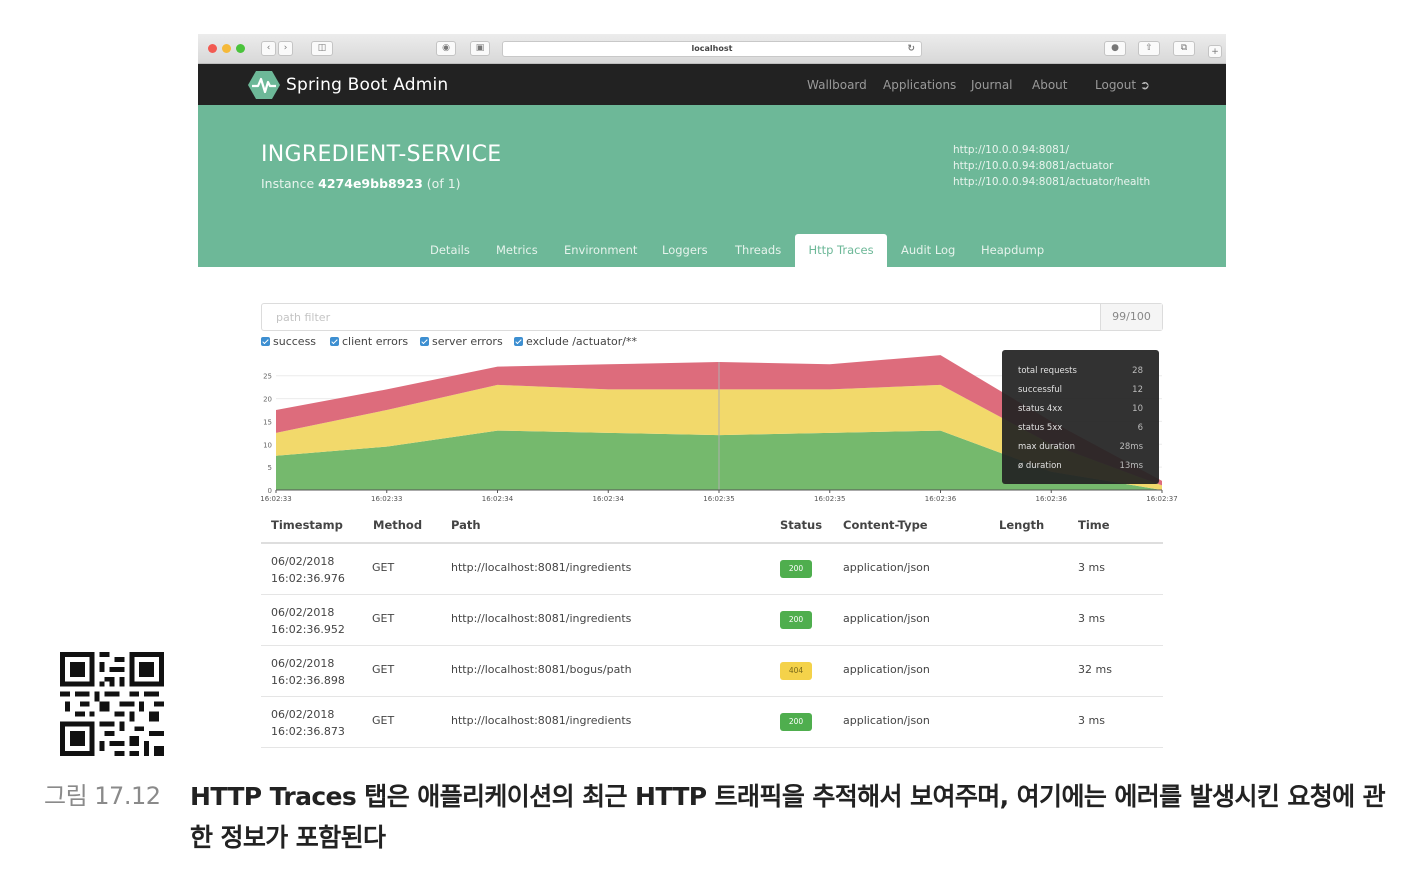 Image resolution: width=1428 pixels, height=888 pixels. Describe the element at coordinates (685, 250) in the screenshot. I see `tab-loggers: Loggers` at that location.